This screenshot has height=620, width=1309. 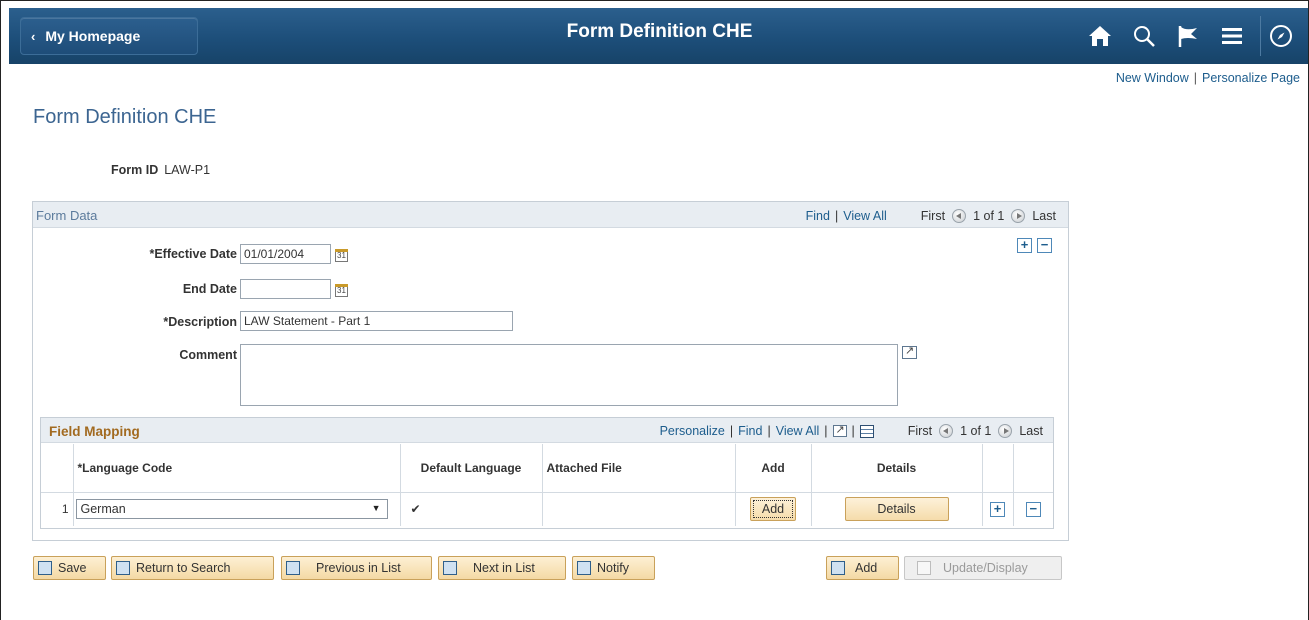 What do you see at coordinates (838, 568) in the screenshot?
I see `add-page-icon` at bounding box center [838, 568].